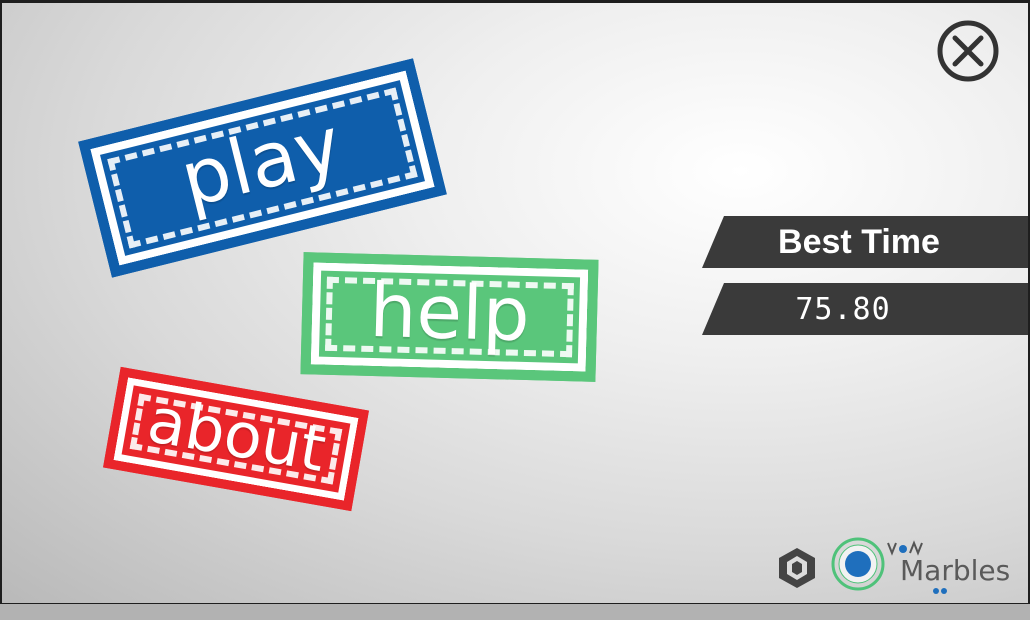  What do you see at coordinates (968, 51) in the screenshot?
I see `close-icon` at bounding box center [968, 51].